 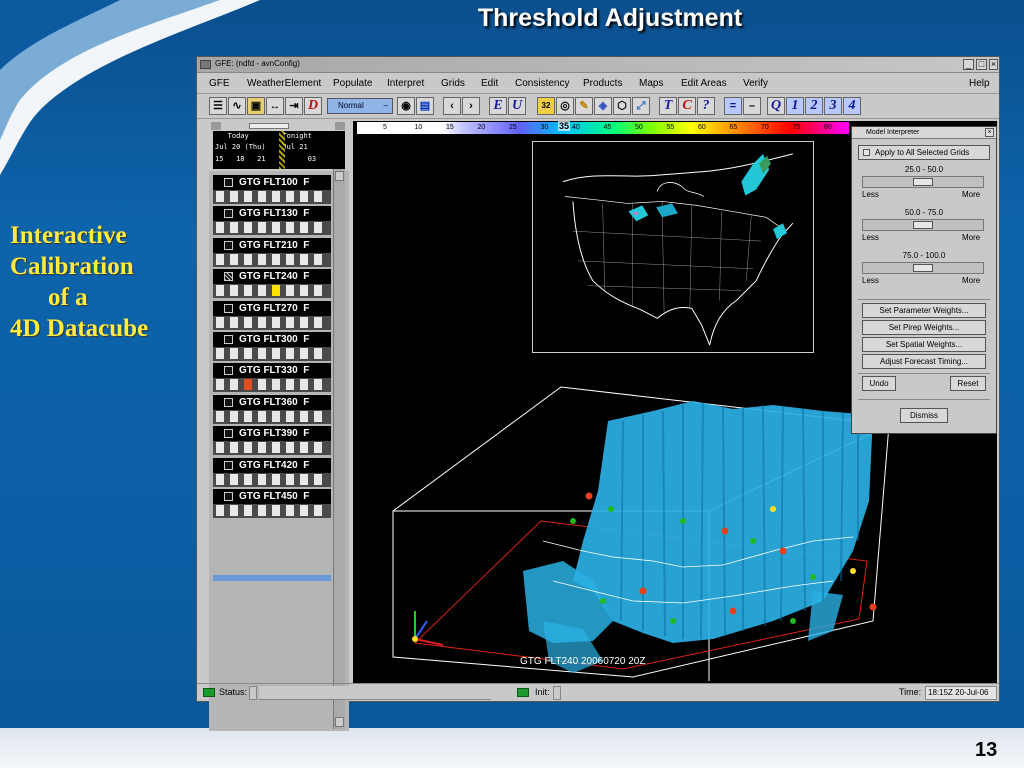 I want to click on minimize-button: _, so click(x=968, y=64).